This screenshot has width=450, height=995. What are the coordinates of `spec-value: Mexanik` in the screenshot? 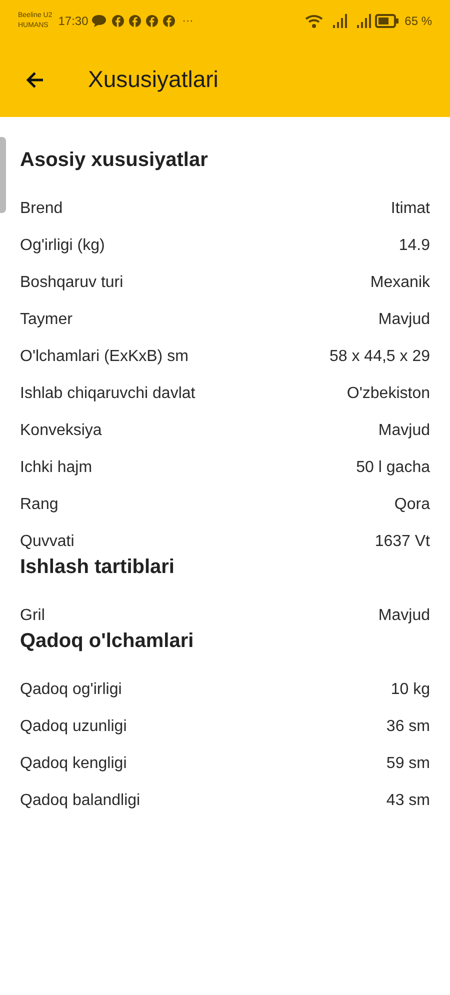 It's located at (400, 282).